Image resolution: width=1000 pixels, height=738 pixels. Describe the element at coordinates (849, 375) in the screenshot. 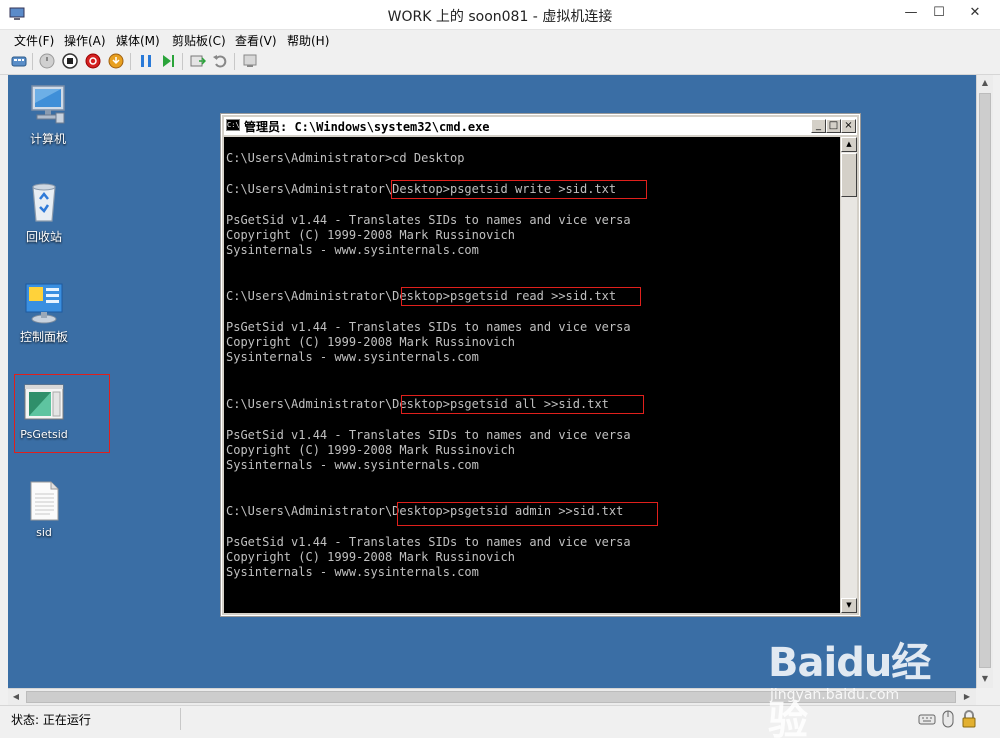

I see `cmd-scrollbar: ▲ ▼` at that location.